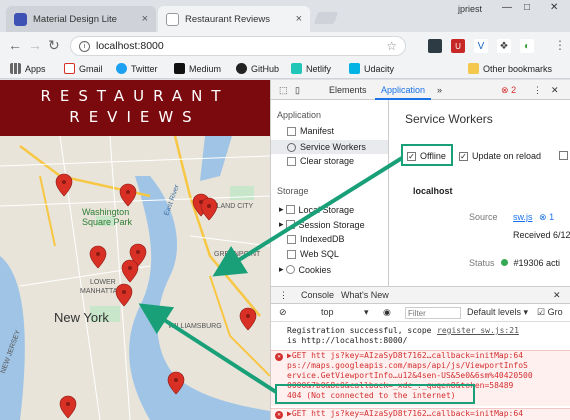  Describe the element at coordinates (439, 90) in the screenshot. I see `more-tabs-icon: »` at that location.